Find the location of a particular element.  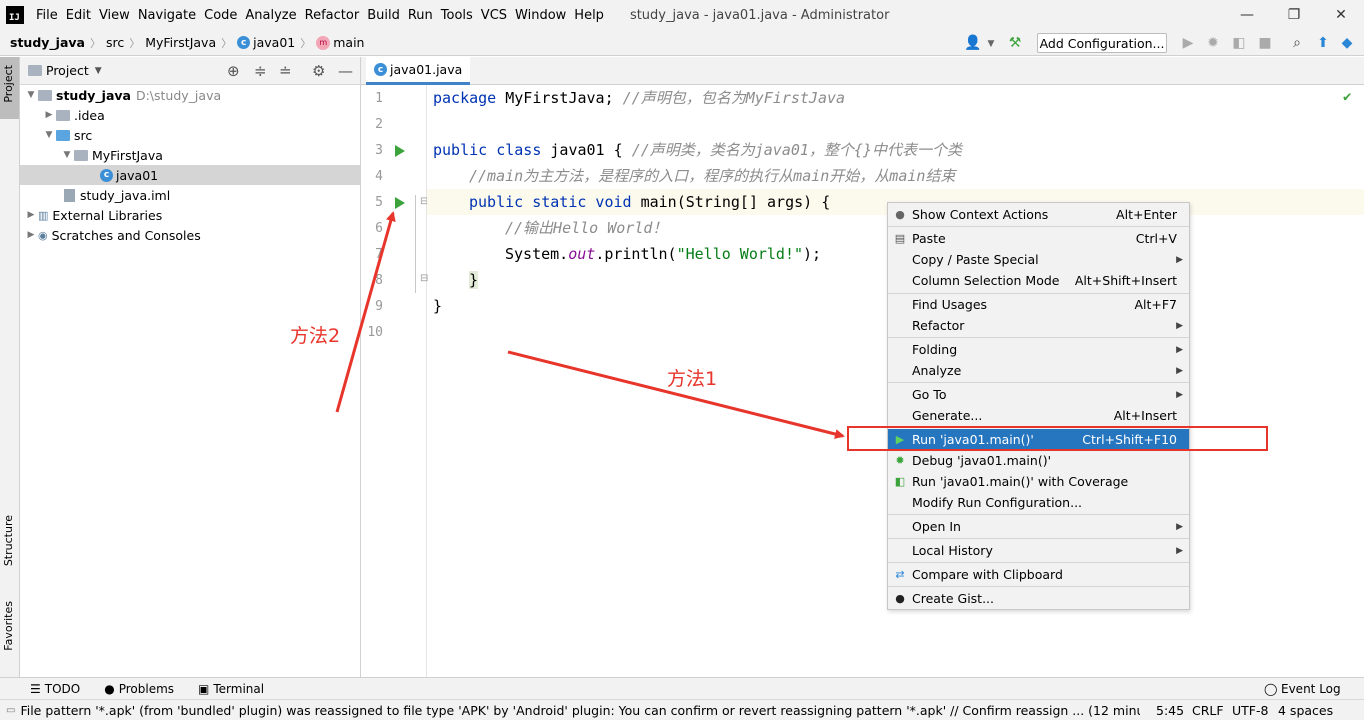

menu-view: View is located at coordinates (114, 15).